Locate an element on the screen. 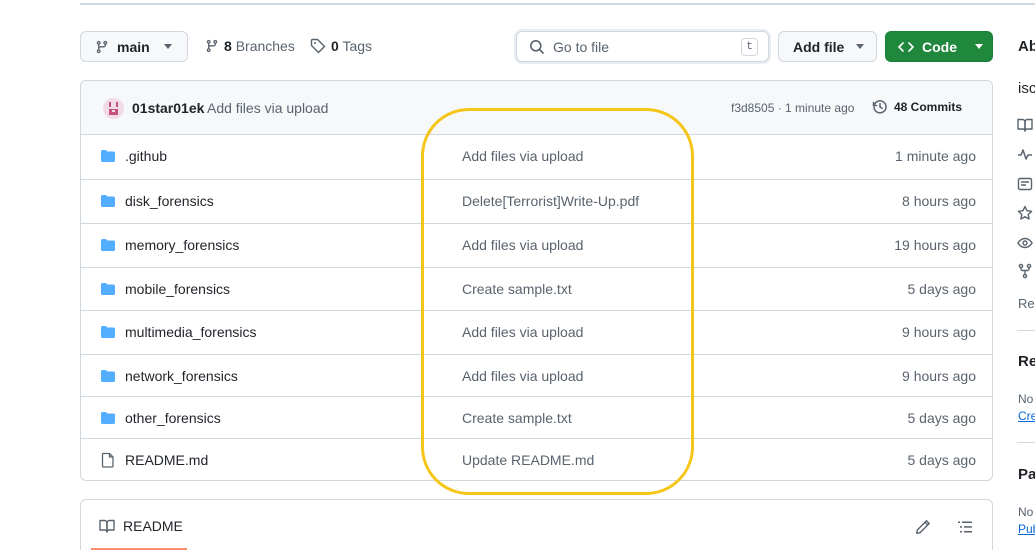 The image size is (1035, 550). file-row: README.md Update README.md 5 days ago is located at coordinates (536, 459).